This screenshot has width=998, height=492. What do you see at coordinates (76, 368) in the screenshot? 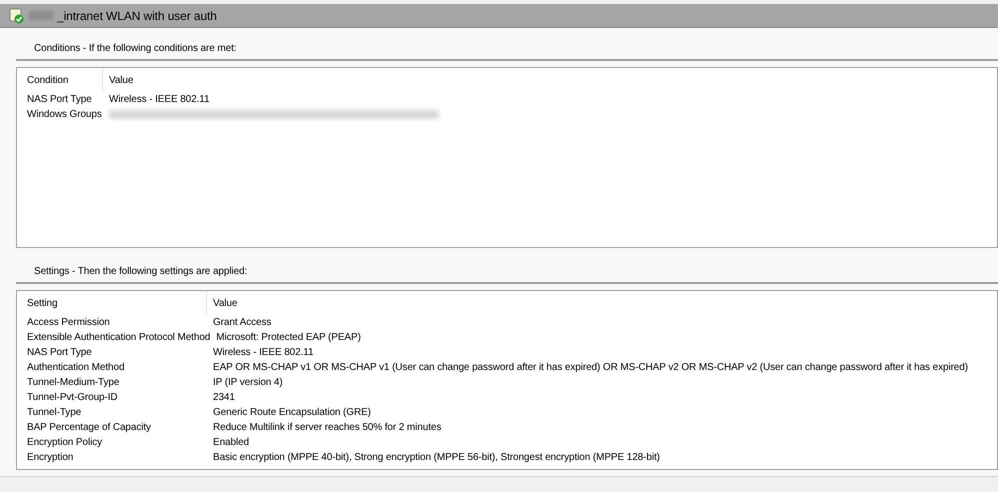
I see `row-label: Authentication Method` at bounding box center [76, 368].